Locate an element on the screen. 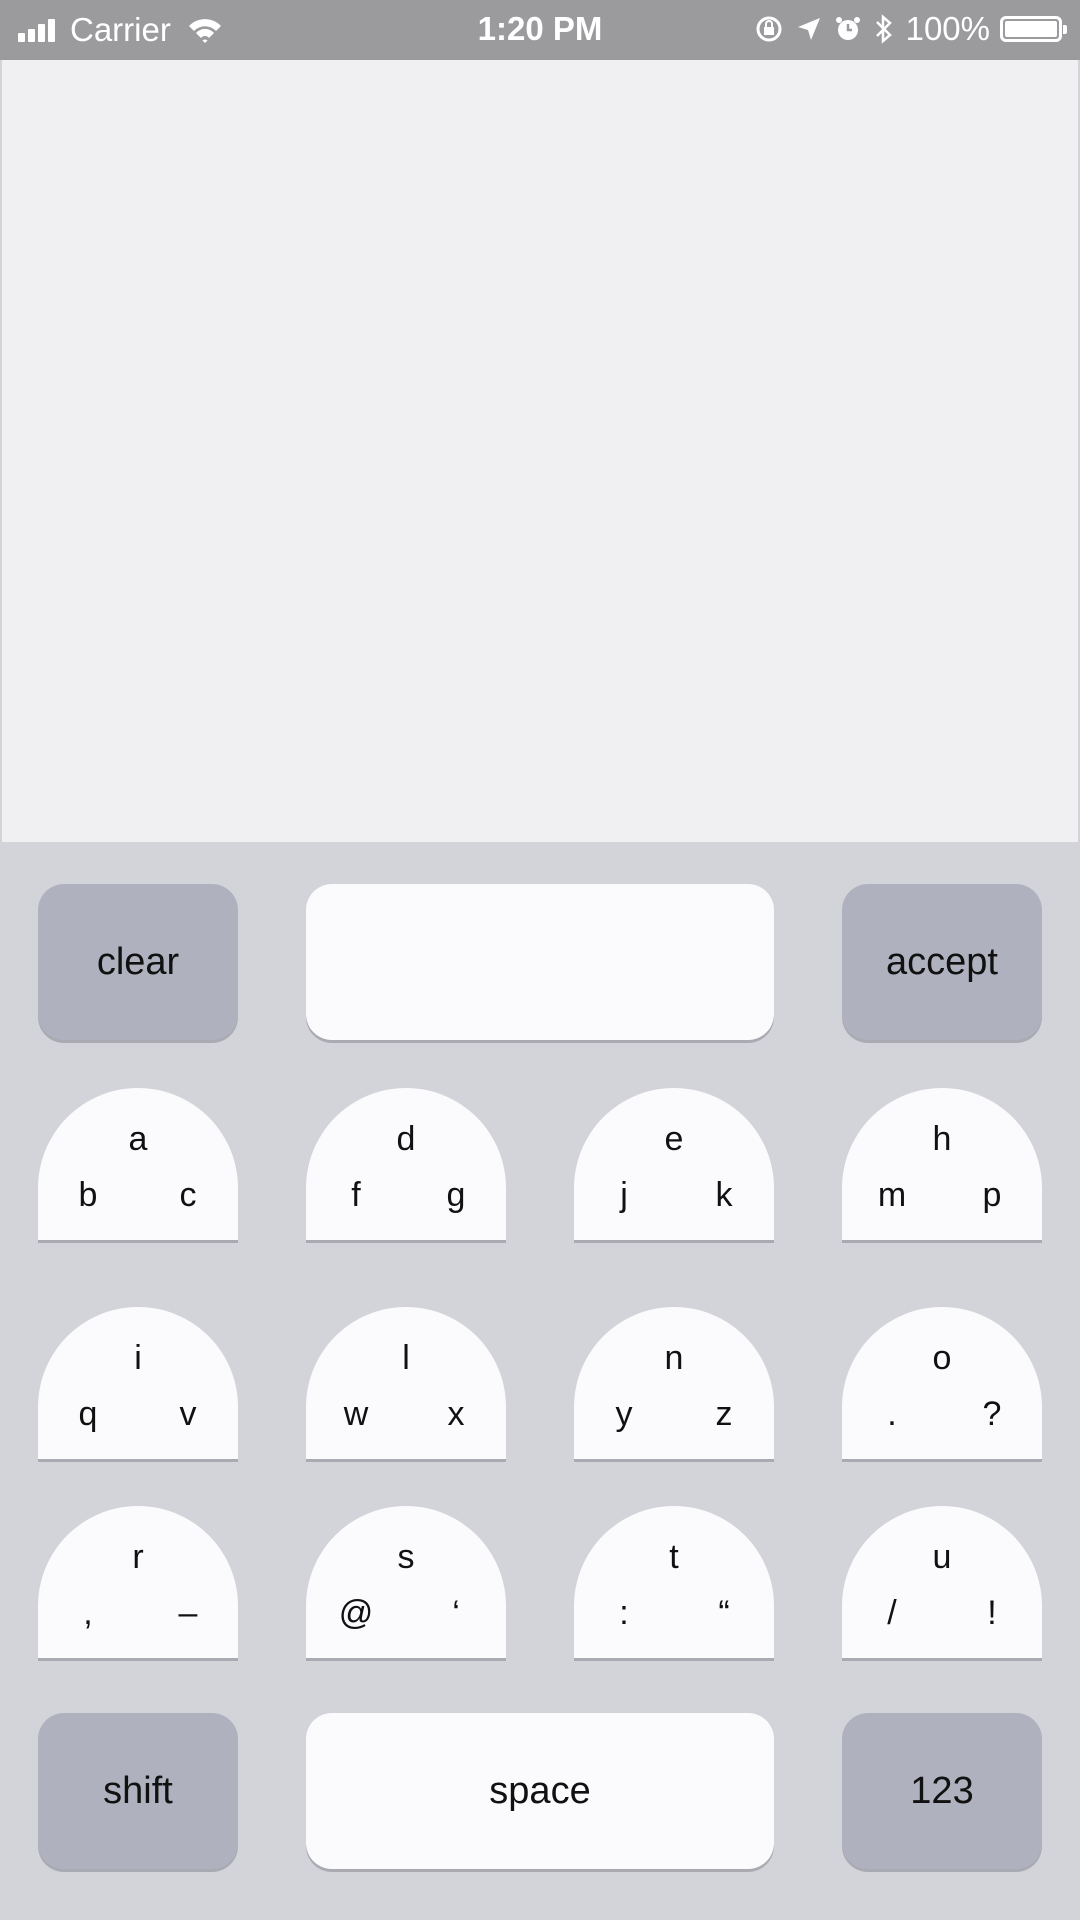  key-right-char: ‘ is located at coordinates (456, 1613).